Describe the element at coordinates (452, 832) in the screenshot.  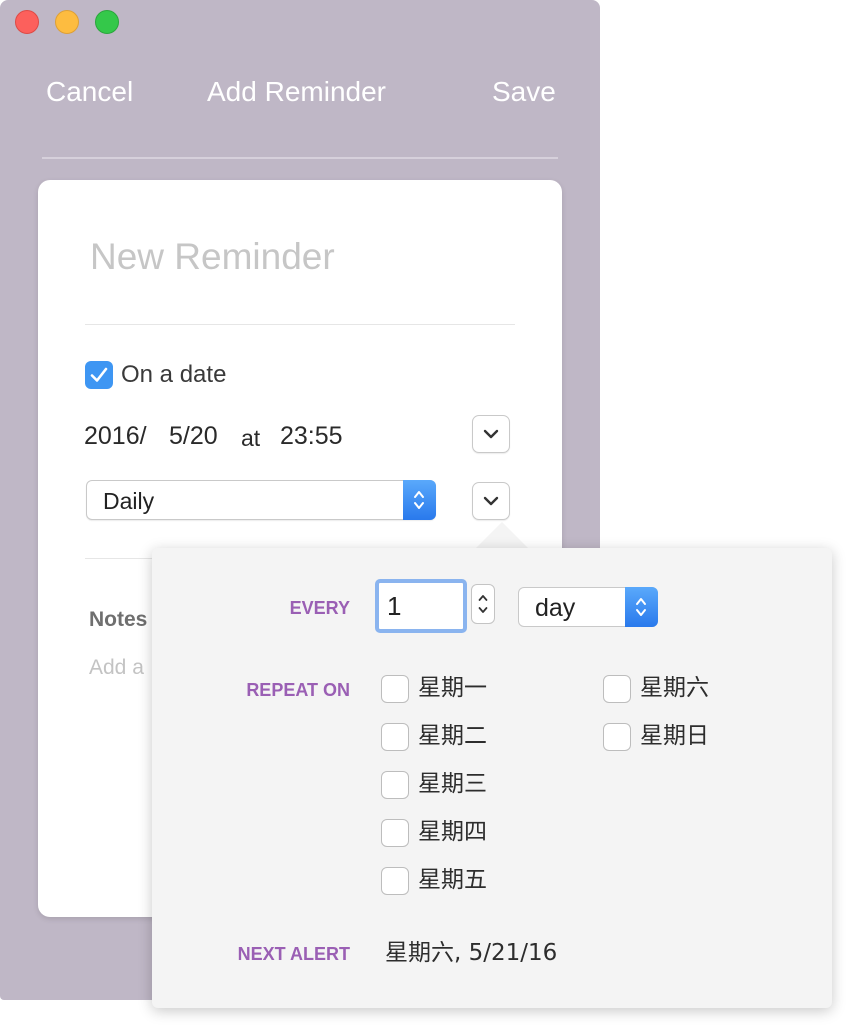
I see `weekday-label-thu: 星期四` at that location.